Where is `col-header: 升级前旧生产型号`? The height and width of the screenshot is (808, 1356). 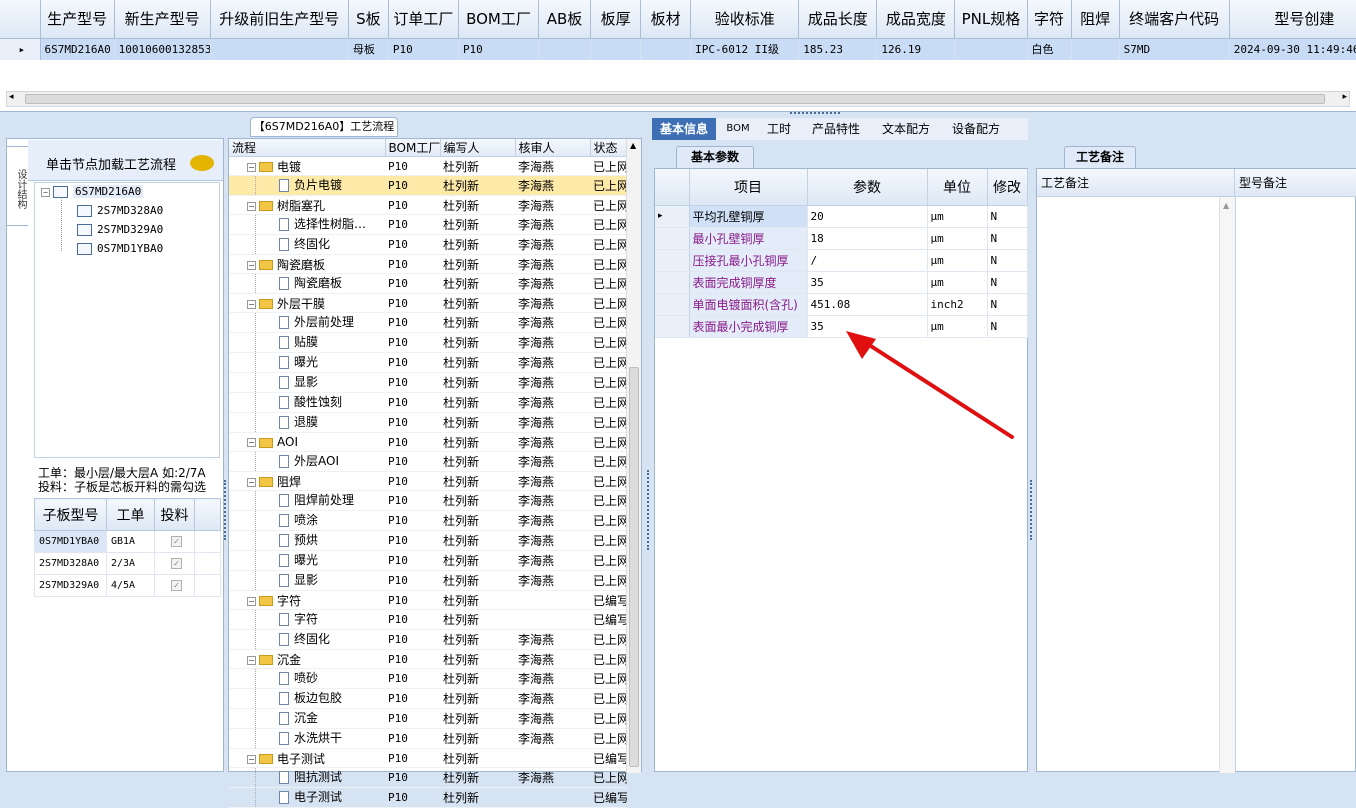
col-header: 升级前旧生产型号 is located at coordinates (279, 19).